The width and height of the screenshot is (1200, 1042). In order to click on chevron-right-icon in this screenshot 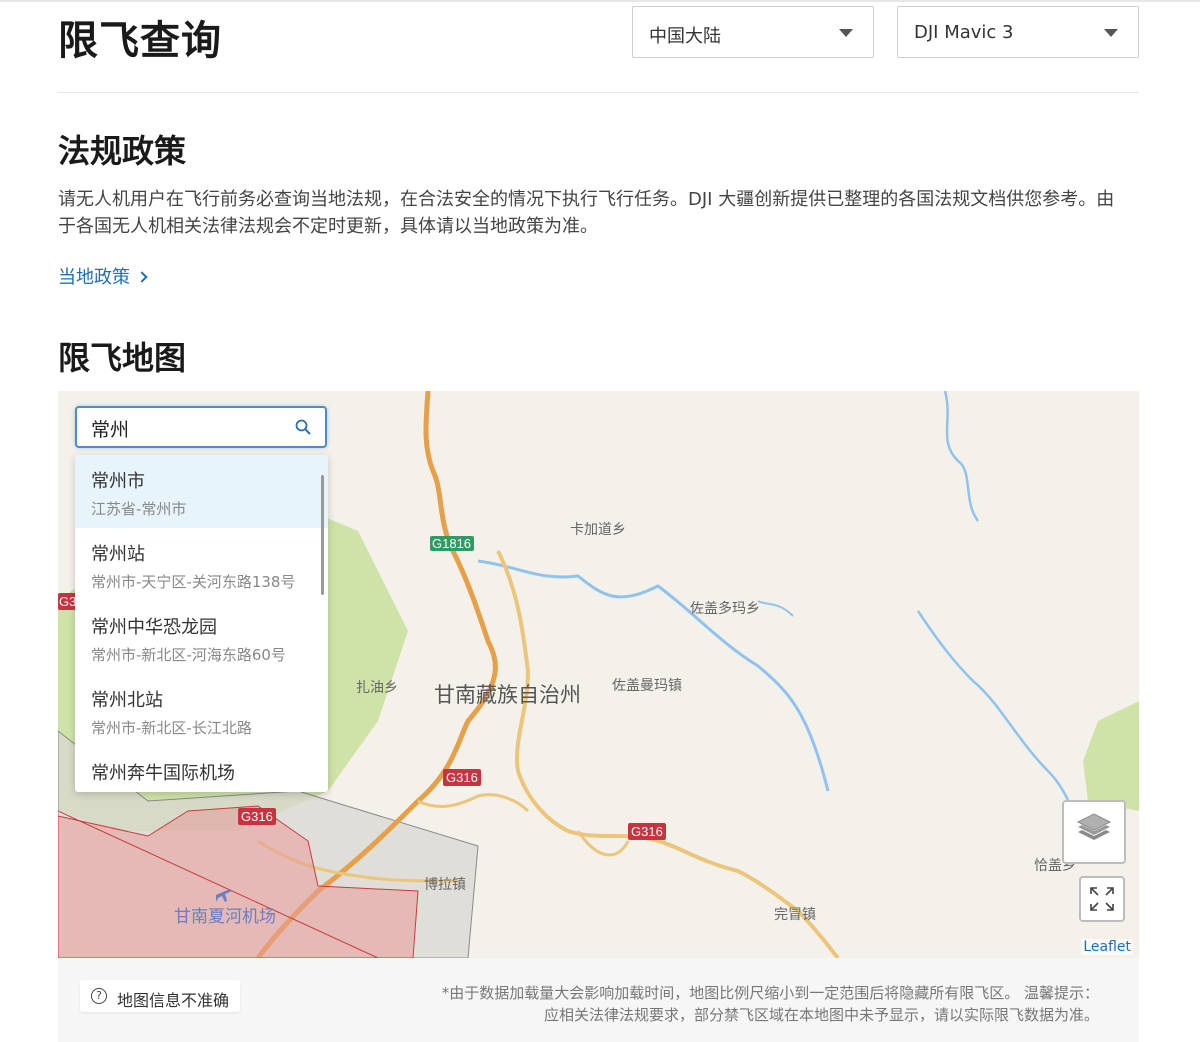, I will do `click(142, 277)`.